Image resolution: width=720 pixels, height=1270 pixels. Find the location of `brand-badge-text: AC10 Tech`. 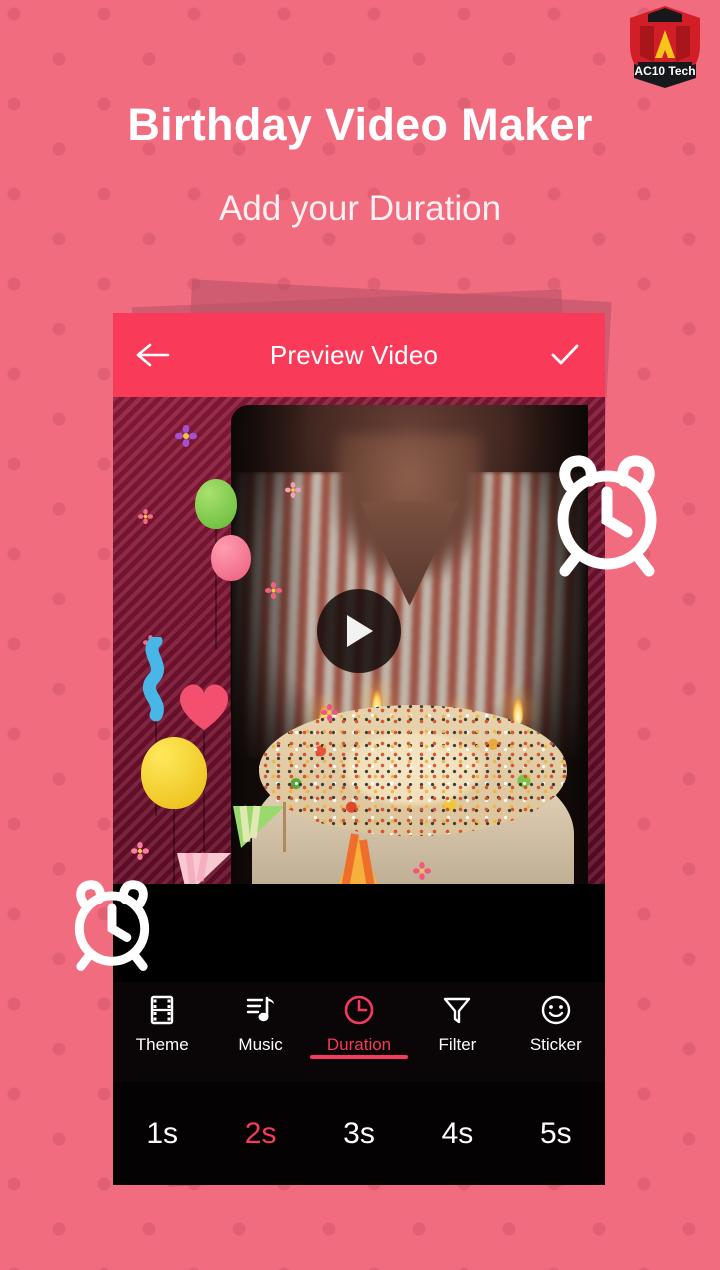

brand-badge-text: AC10 Tech is located at coordinates (664, 71).